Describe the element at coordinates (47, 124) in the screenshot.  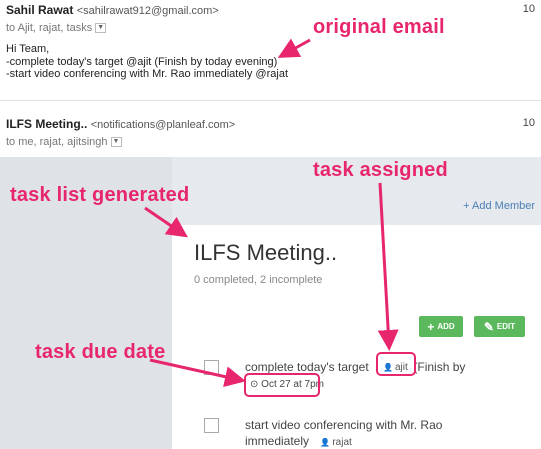
I see `sender-name: ILFS Meeting..` at that location.